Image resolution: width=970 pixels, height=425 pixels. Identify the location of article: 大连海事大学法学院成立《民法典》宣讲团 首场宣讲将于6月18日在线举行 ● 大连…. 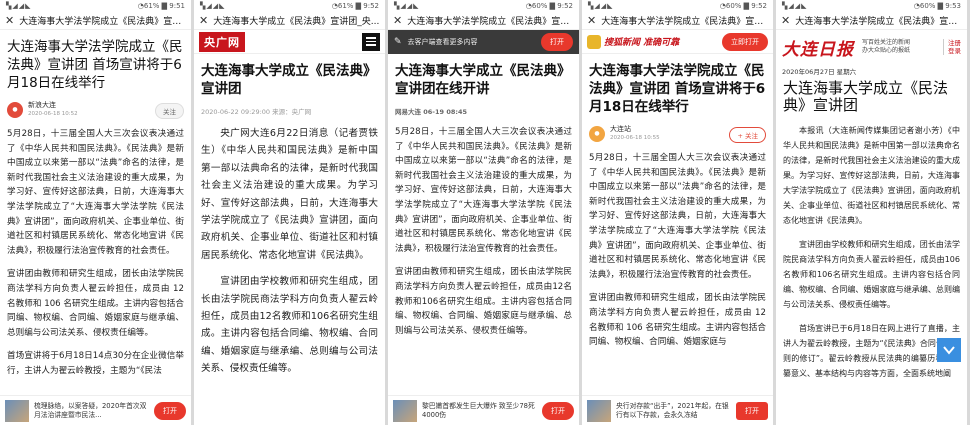
(677, 206).